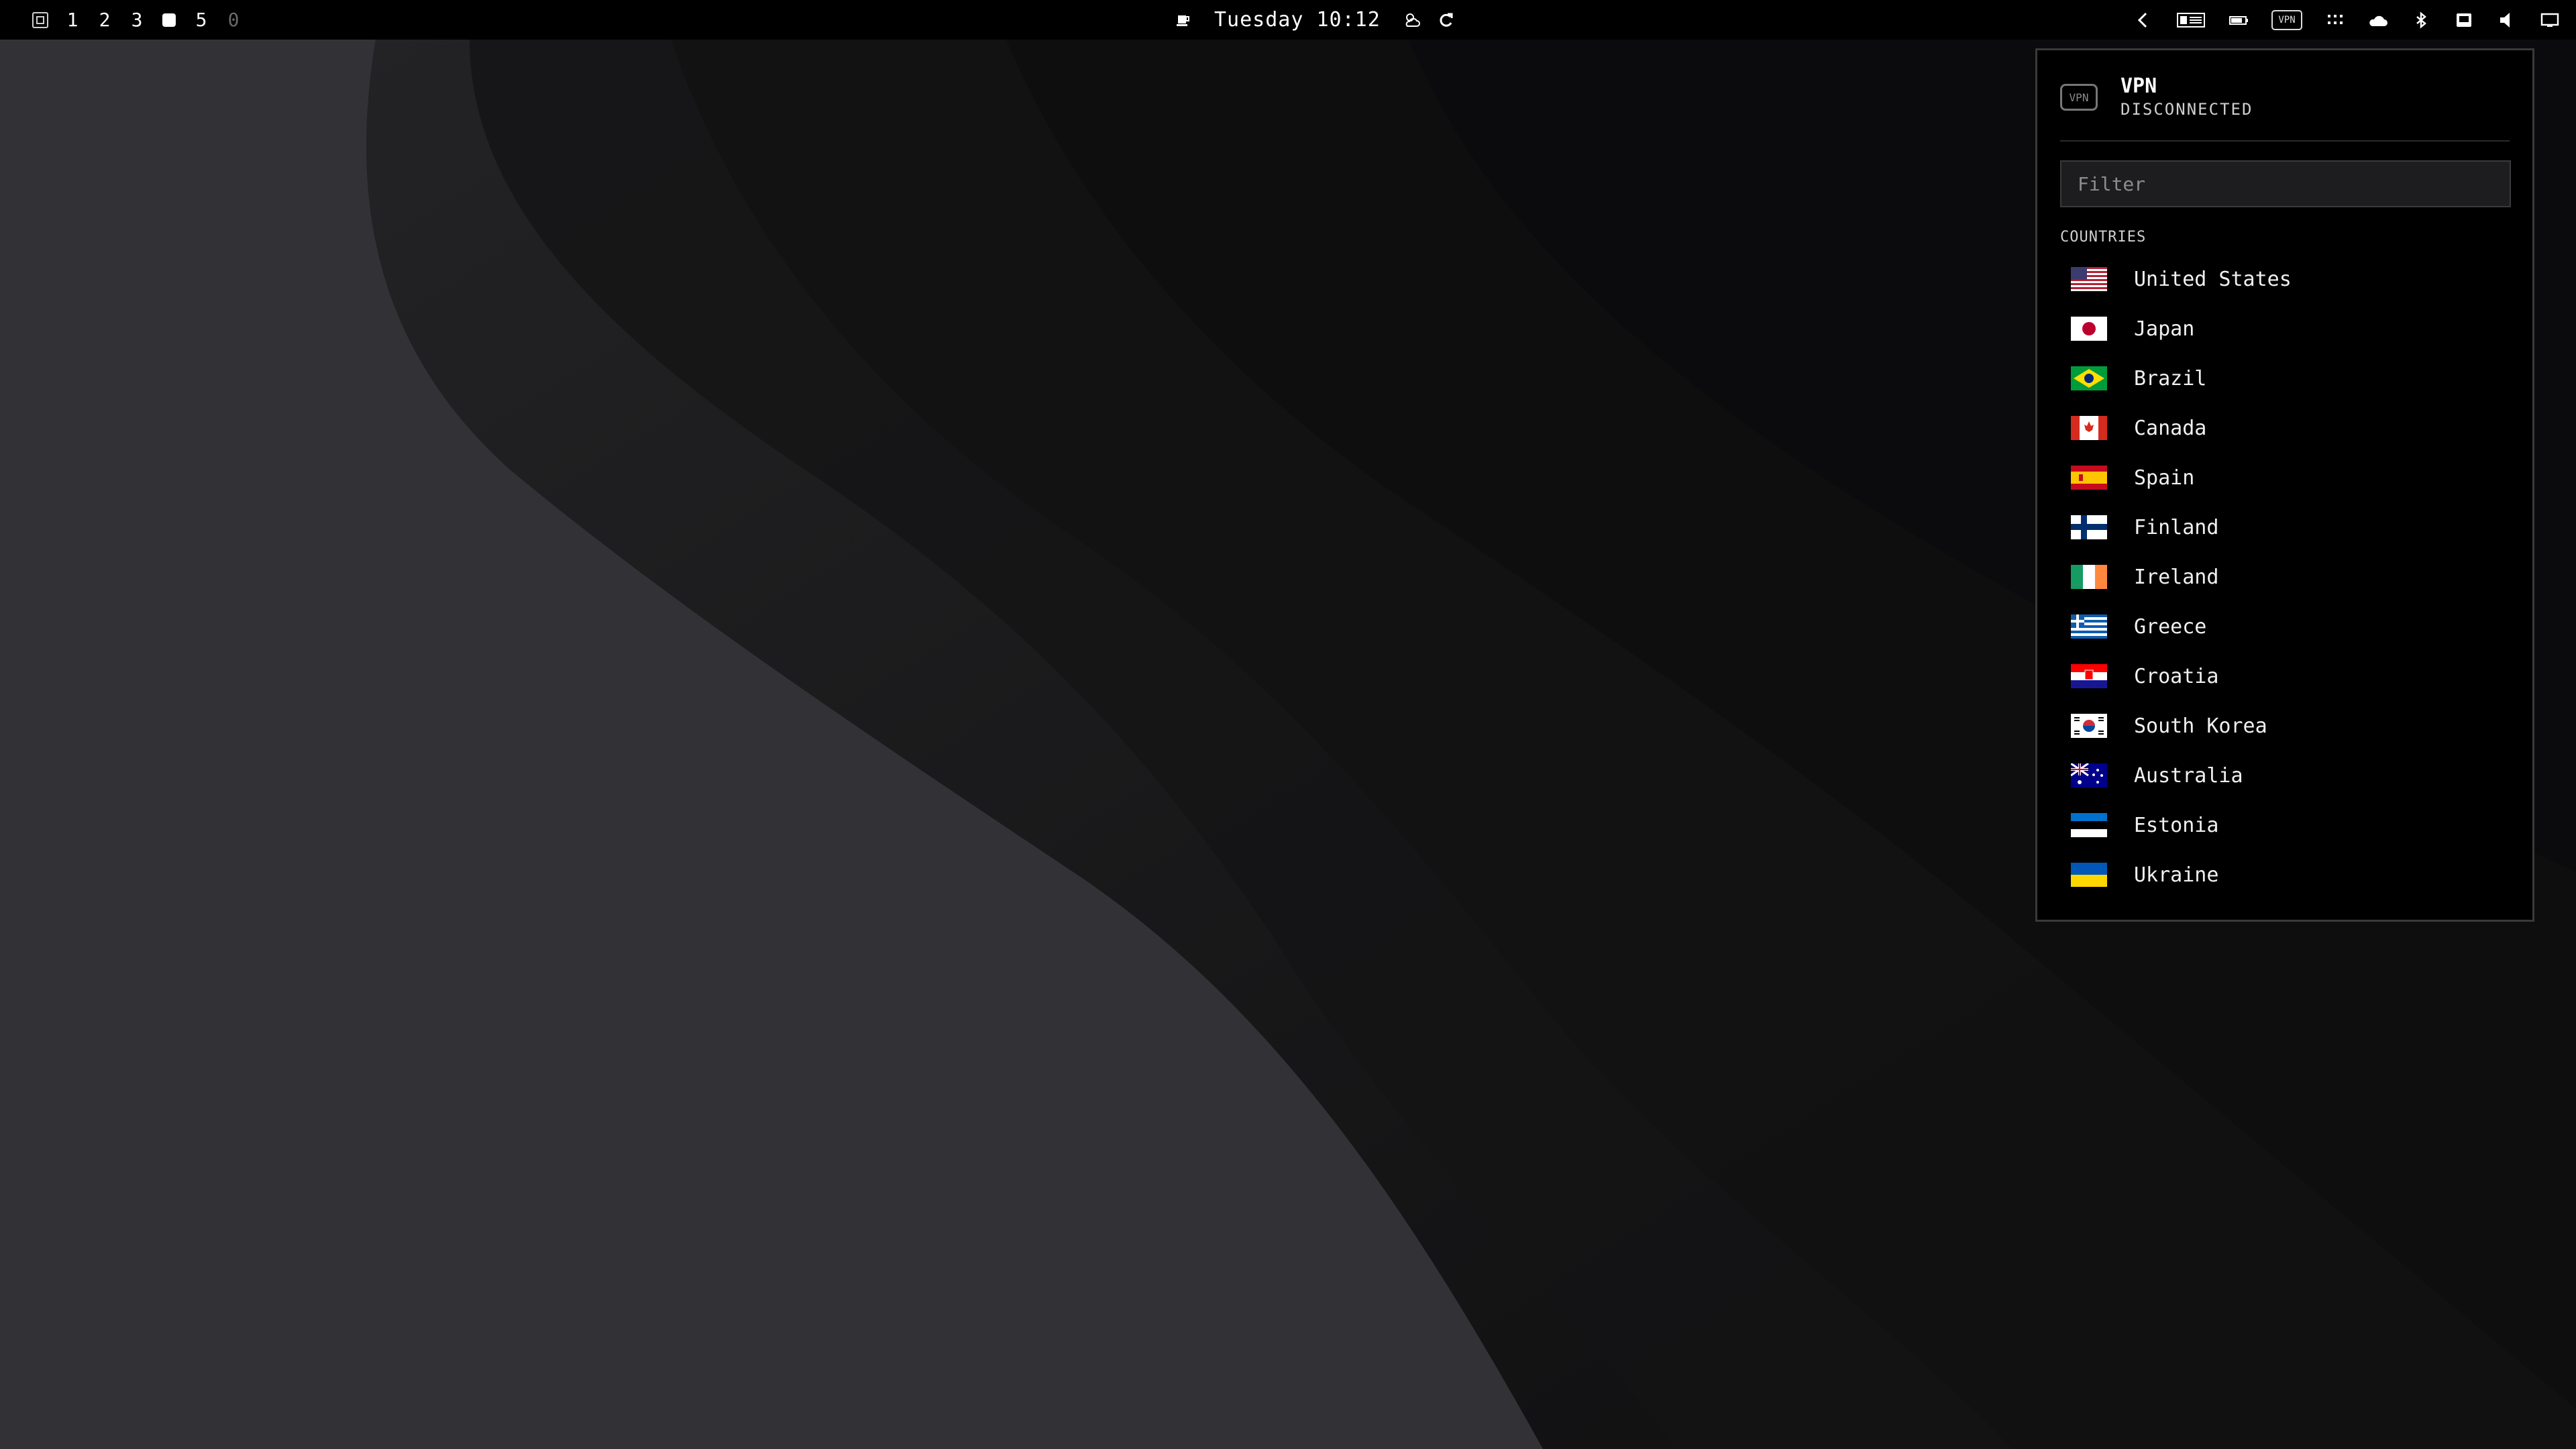 The image size is (2576, 1449). I want to click on vpn-header: VPN VPN DISCONNECTED, so click(2156, 97).